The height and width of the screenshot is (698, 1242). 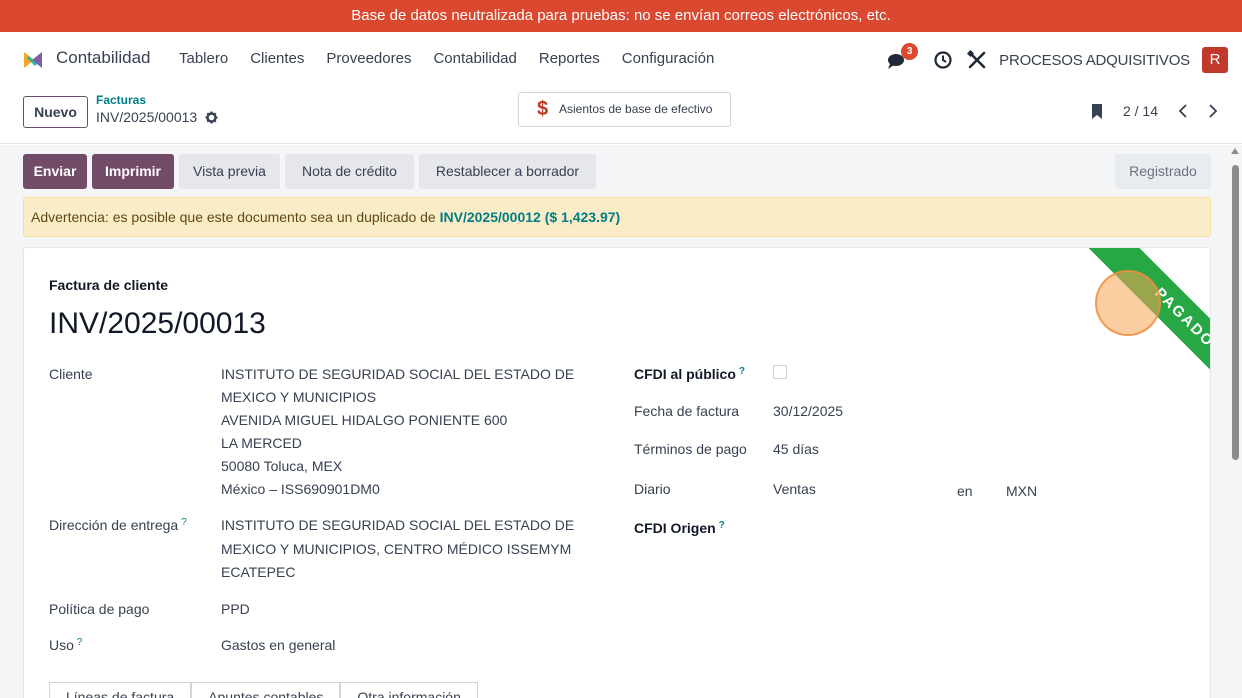 I want to click on scrollbar-thumb, so click(x=1235, y=312).